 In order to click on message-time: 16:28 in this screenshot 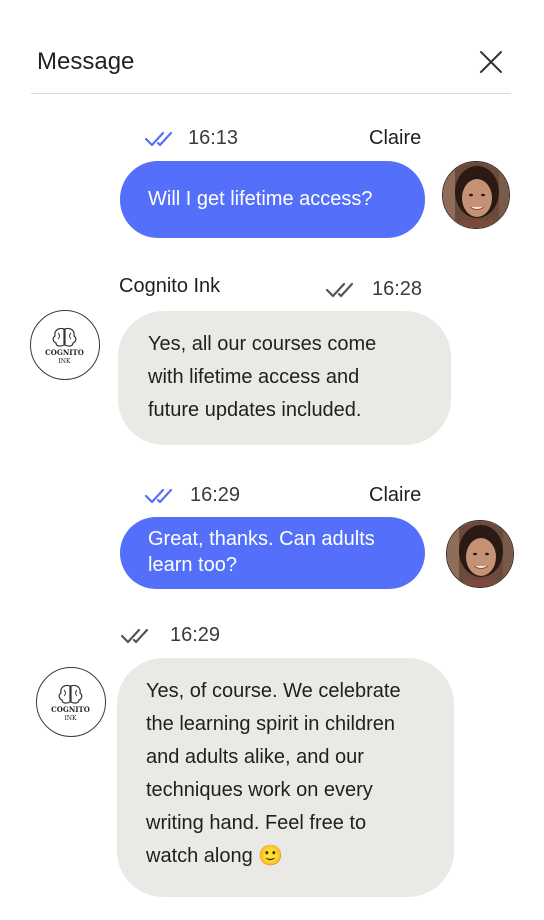, I will do `click(397, 289)`.